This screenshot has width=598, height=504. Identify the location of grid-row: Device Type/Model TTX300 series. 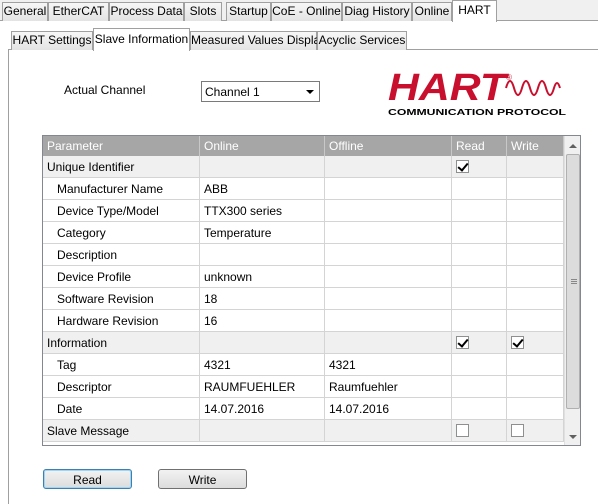
(303, 211).